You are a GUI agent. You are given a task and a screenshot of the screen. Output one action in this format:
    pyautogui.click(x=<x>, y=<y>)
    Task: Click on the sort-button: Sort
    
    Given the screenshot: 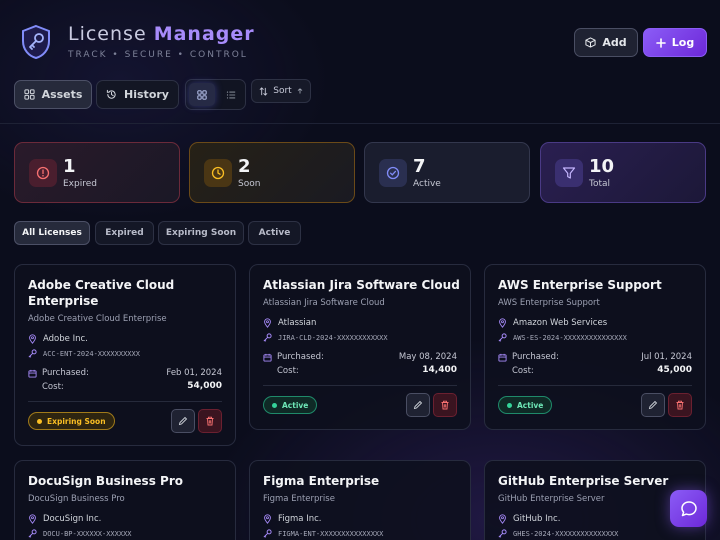 What is the action you would take?
    pyautogui.click(x=281, y=91)
    